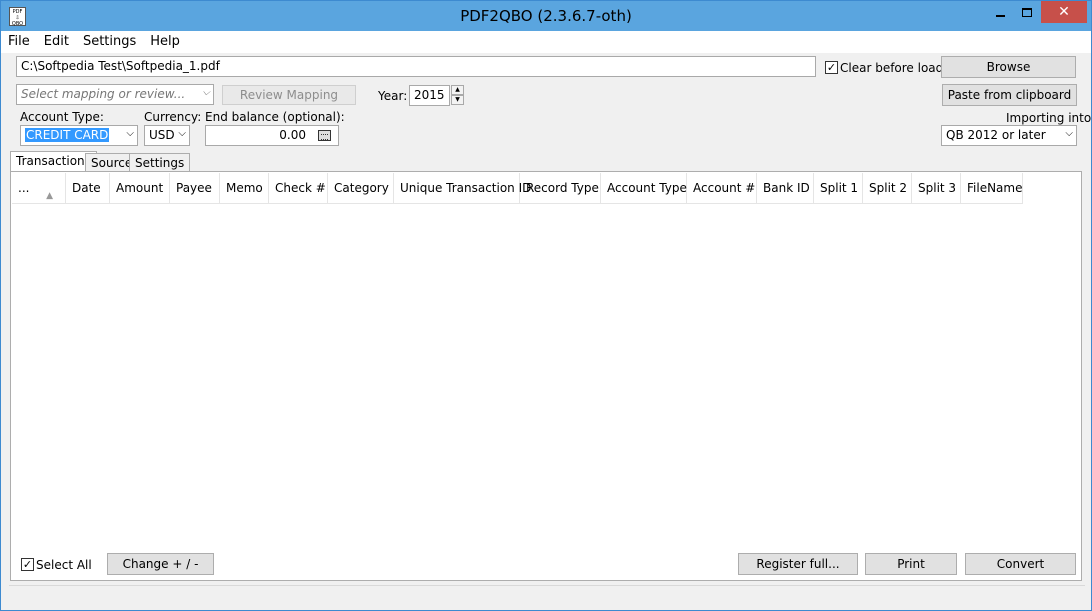 The width and height of the screenshot is (1092, 611). Describe the element at coordinates (1000, 16) in the screenshot. I see `minimize-icon` at that location.